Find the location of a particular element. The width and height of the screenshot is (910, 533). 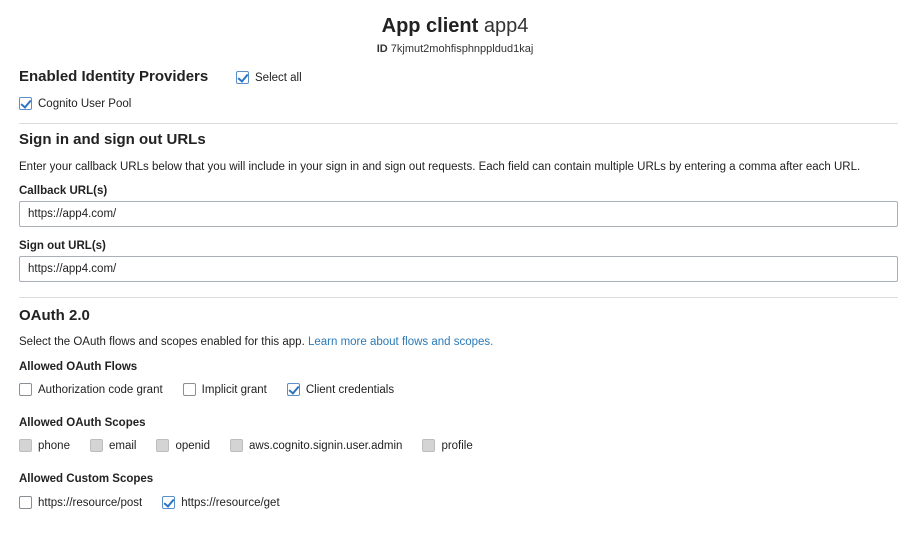

custom-scope-label: https://resource/post is located at coordinates (90, 502).